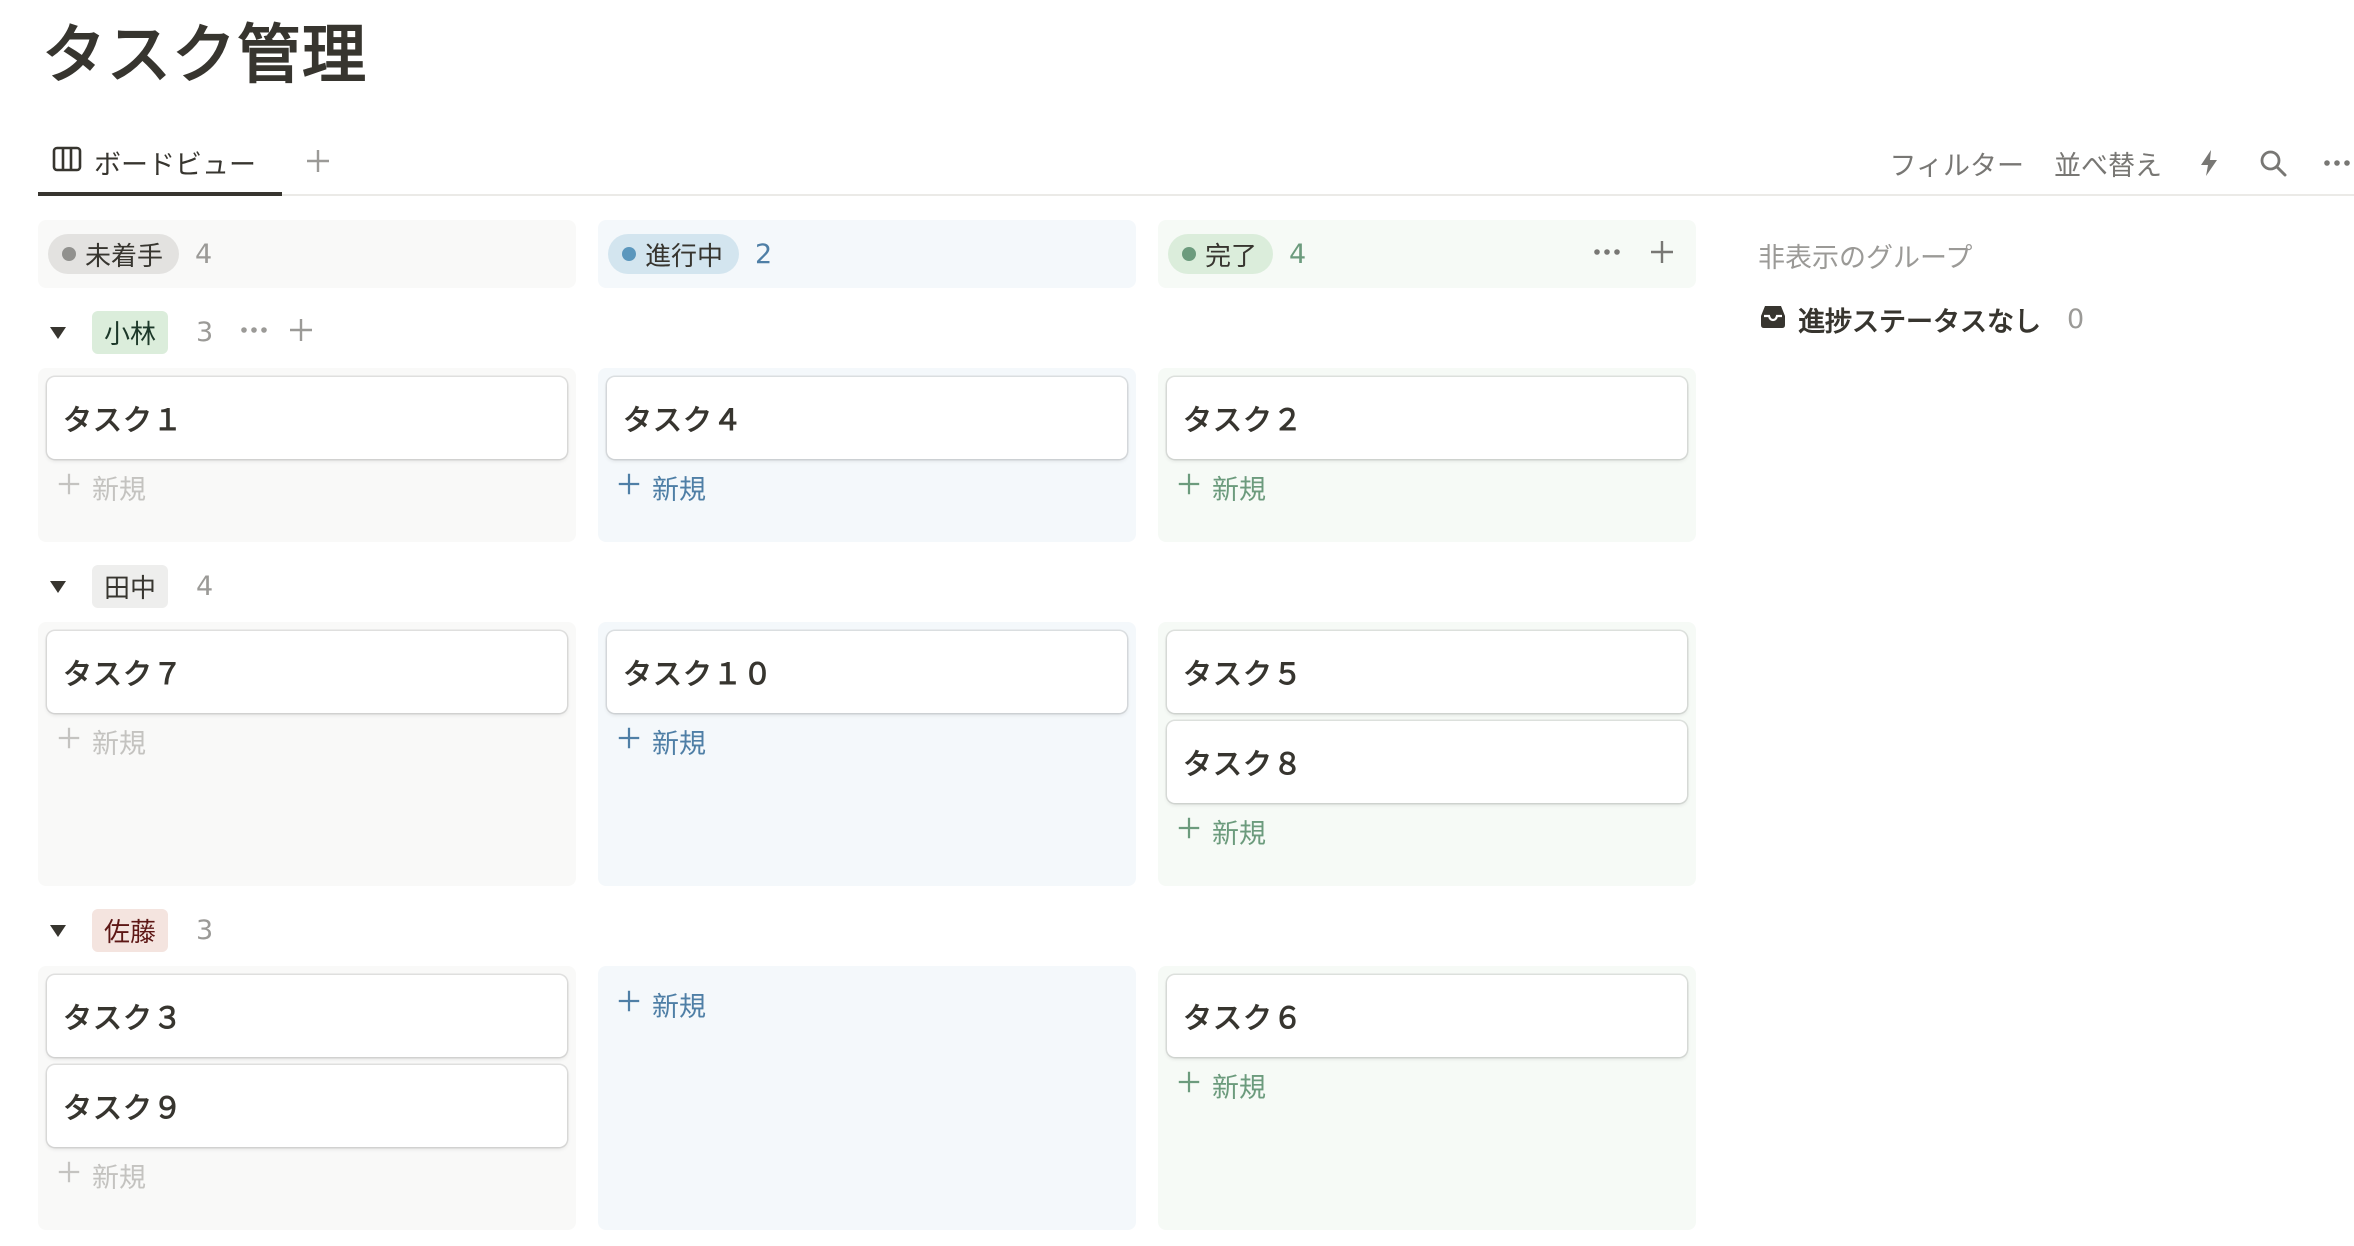 The image size is (2354, 1246). I want to click on sort-button: 並べ替え, so click(2108, 163).